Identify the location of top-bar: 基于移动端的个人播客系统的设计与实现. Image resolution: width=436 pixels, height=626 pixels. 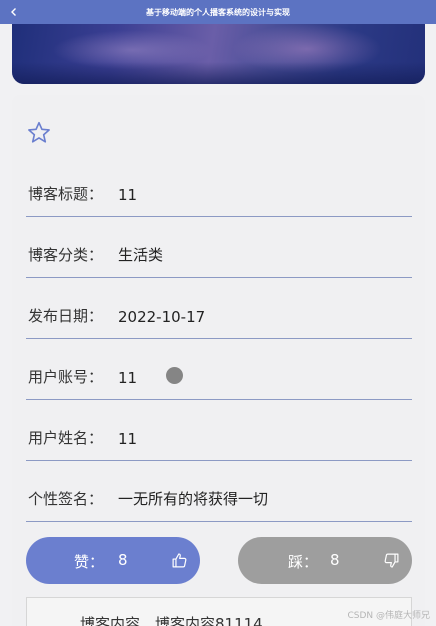
(218, 12).